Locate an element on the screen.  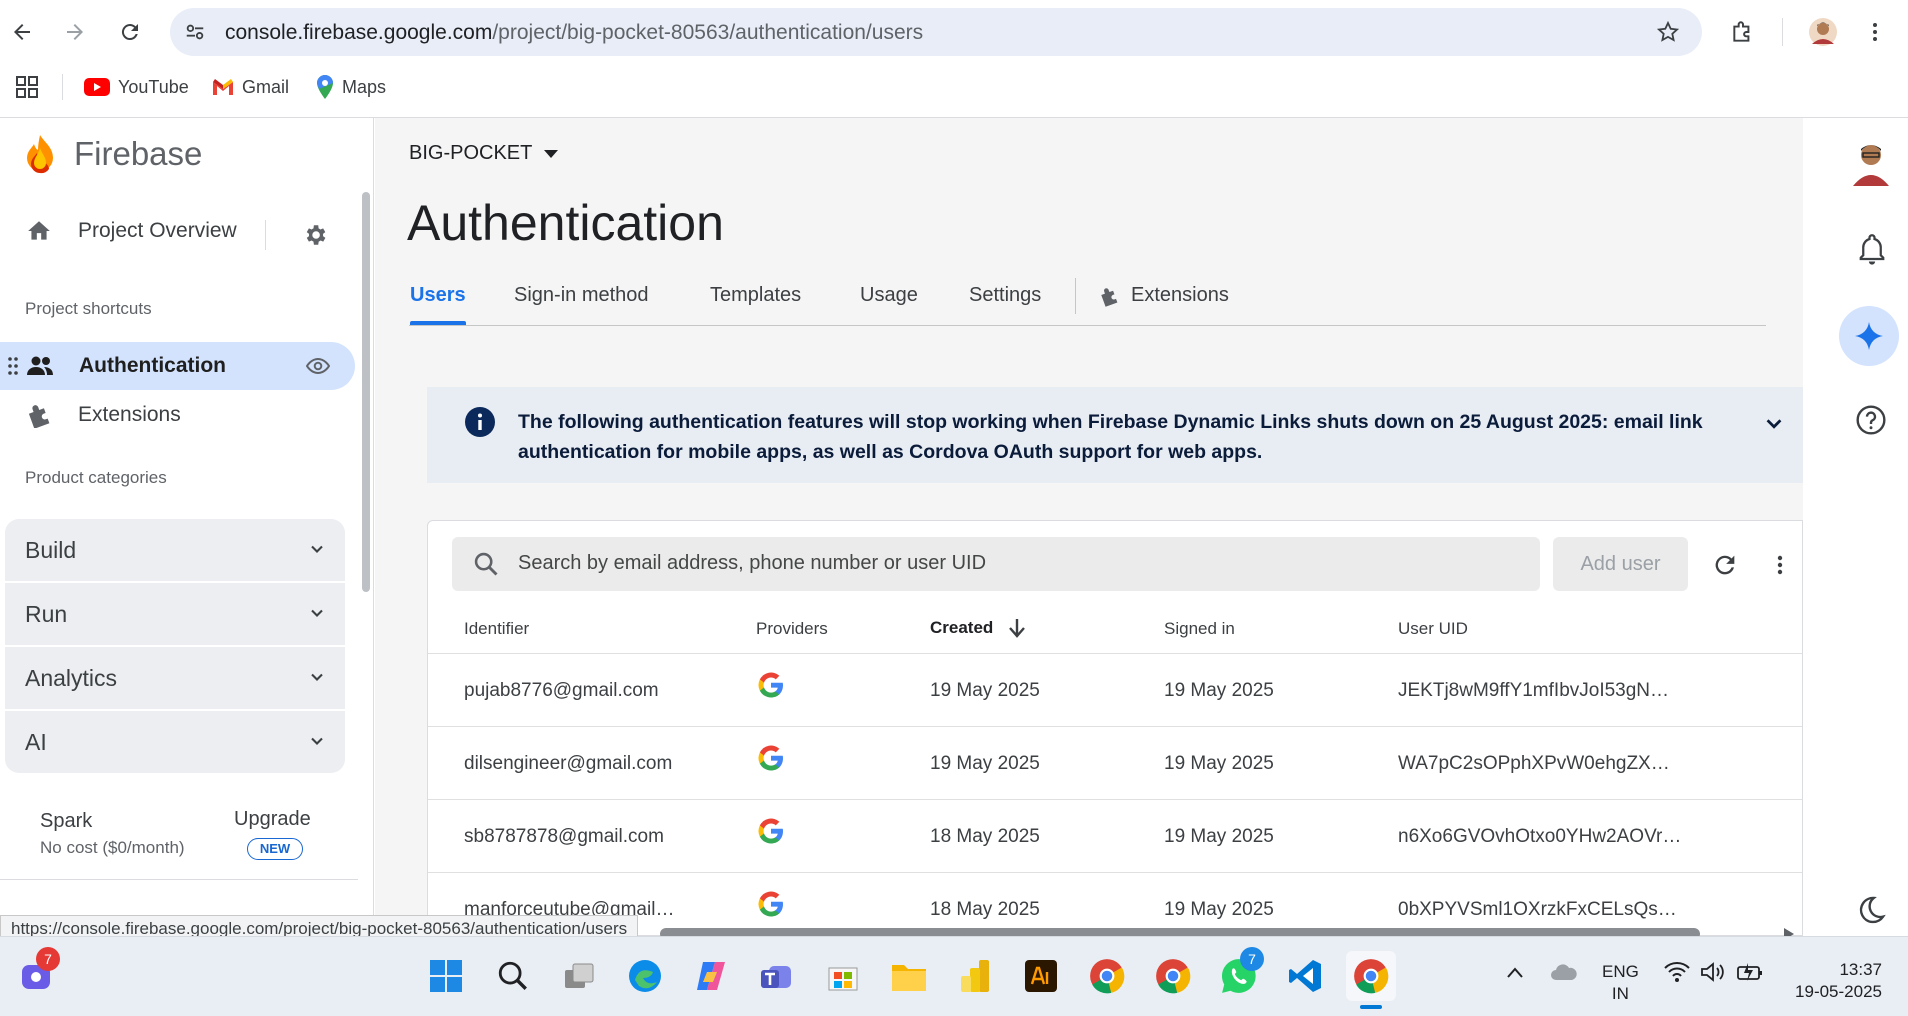
tab-usage: Usage is located at coordinates (889, 295).